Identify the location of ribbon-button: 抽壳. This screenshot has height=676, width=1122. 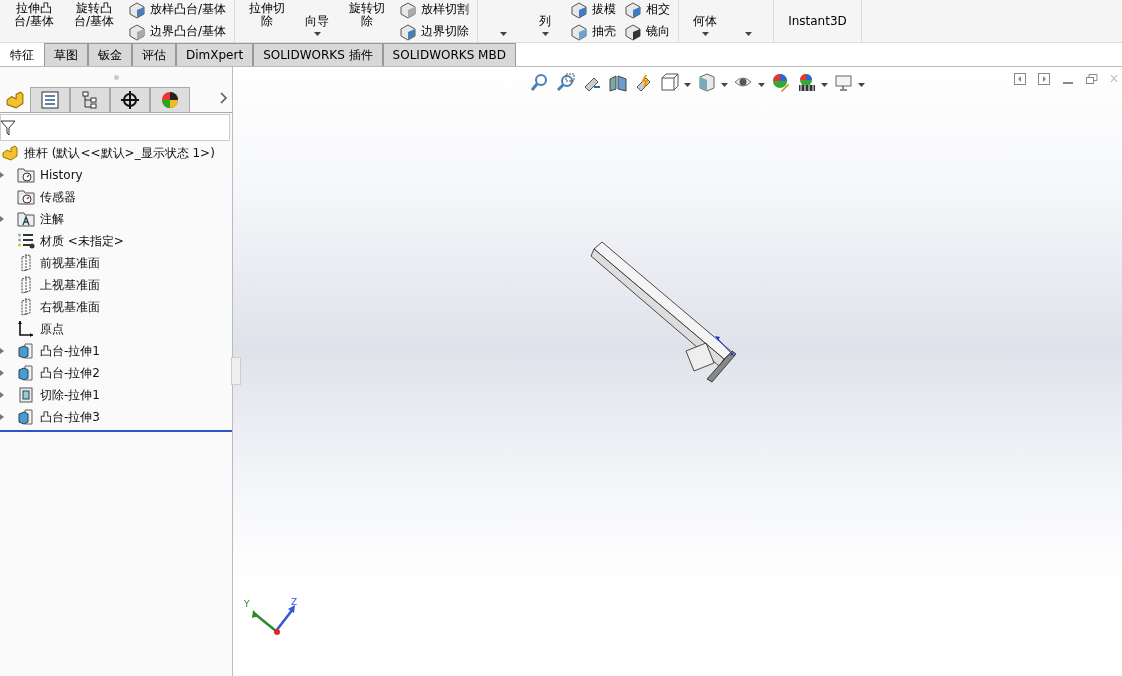
(593, 31).